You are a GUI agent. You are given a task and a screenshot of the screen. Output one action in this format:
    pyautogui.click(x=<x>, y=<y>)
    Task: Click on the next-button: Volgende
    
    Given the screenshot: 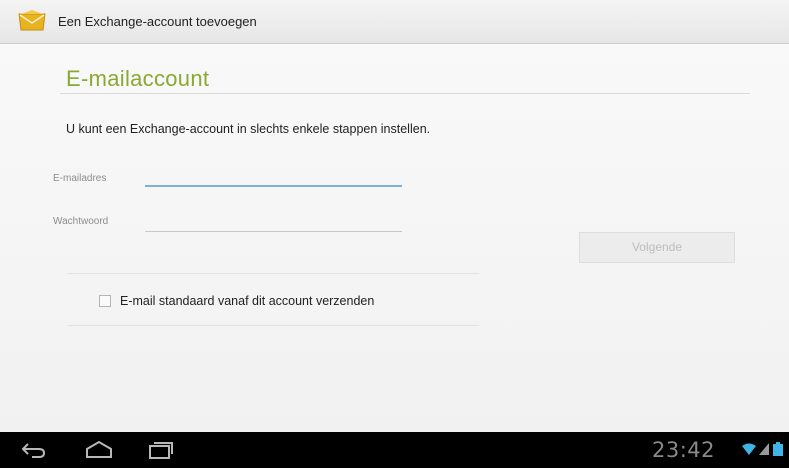 What is the action you would take?
    pyautogui.click(x=657, y=247)
    